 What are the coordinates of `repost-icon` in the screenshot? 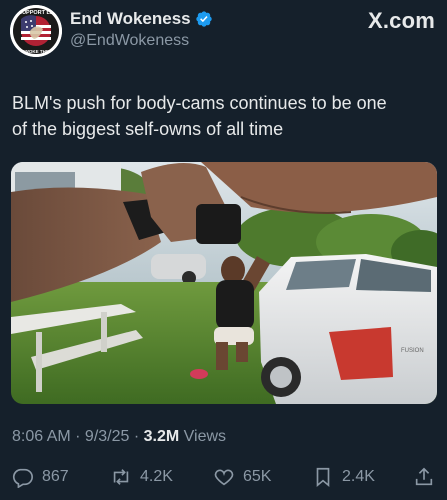 It's located at (121, 477).